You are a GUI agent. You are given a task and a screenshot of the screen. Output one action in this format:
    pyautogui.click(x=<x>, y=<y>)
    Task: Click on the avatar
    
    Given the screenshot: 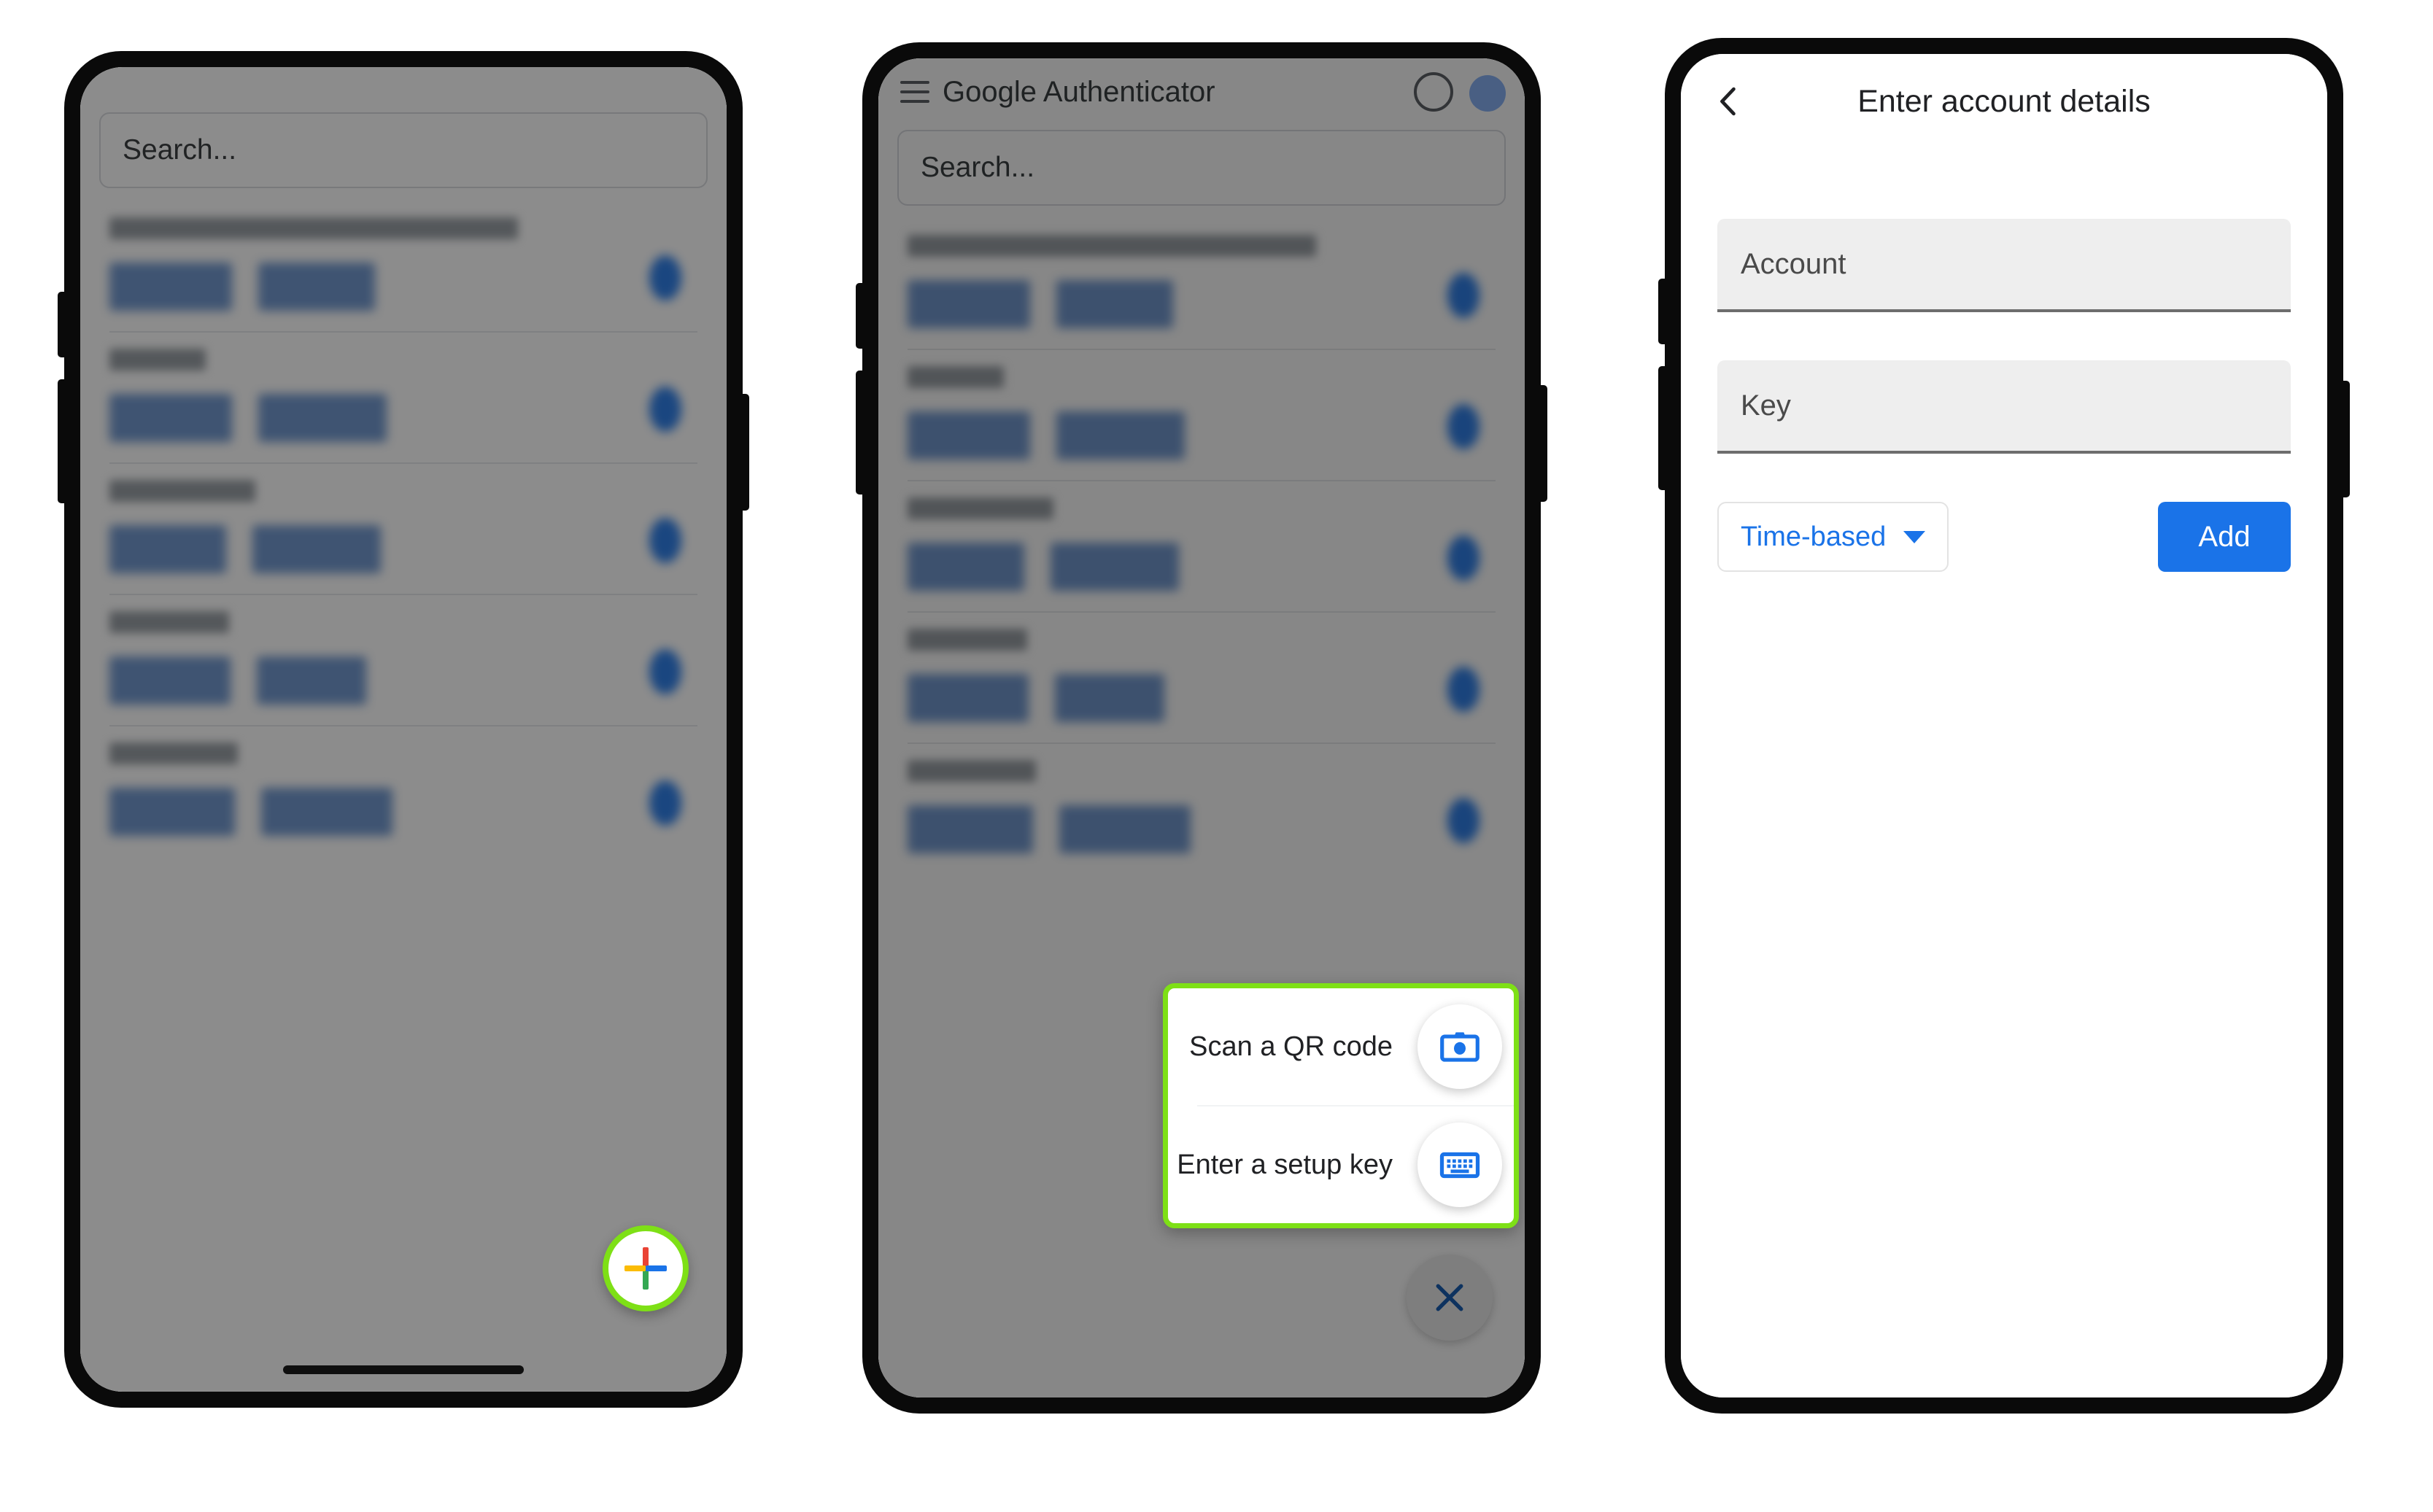 What is the action you would take?
    pyautogui.click(x=1487, y=93)
    